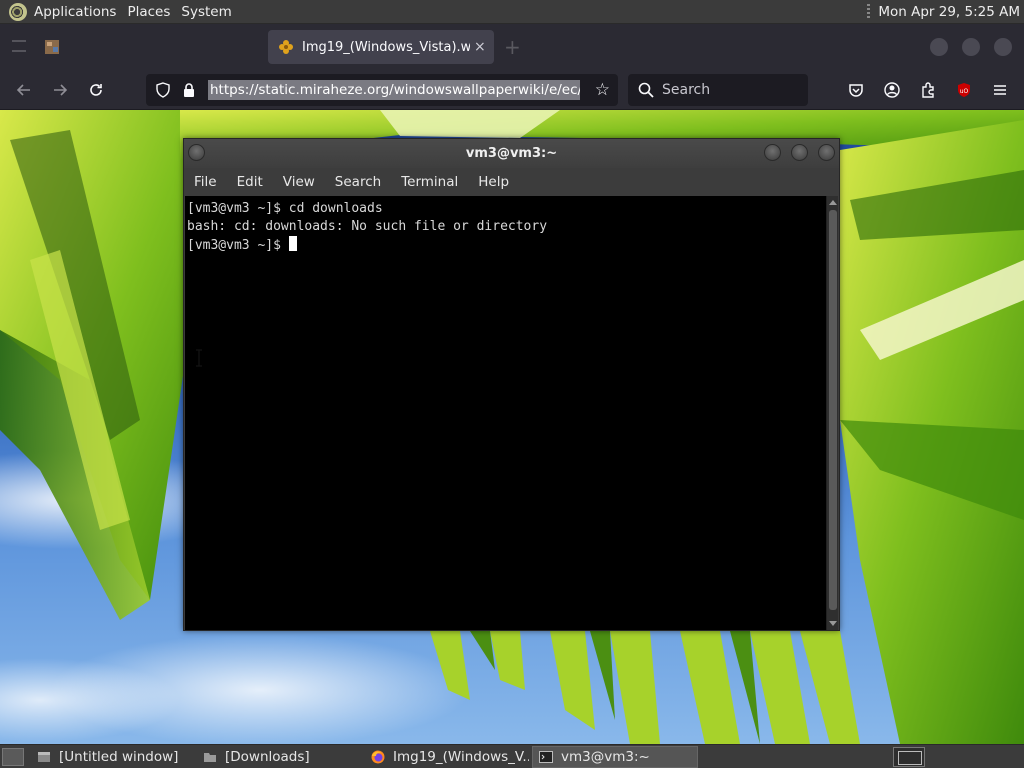  I want to click on new-tab-button: +, so click(512, 47).